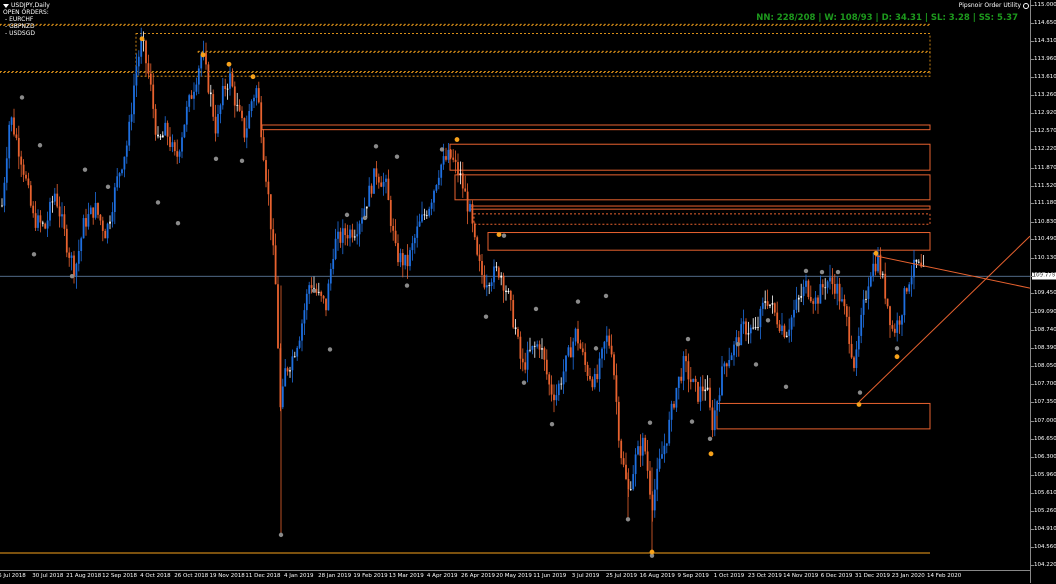  What do you see at coordinates (6, 5) in the screenshot?
I see `collapse-triangle-icon` at bounding box center [6, 5].